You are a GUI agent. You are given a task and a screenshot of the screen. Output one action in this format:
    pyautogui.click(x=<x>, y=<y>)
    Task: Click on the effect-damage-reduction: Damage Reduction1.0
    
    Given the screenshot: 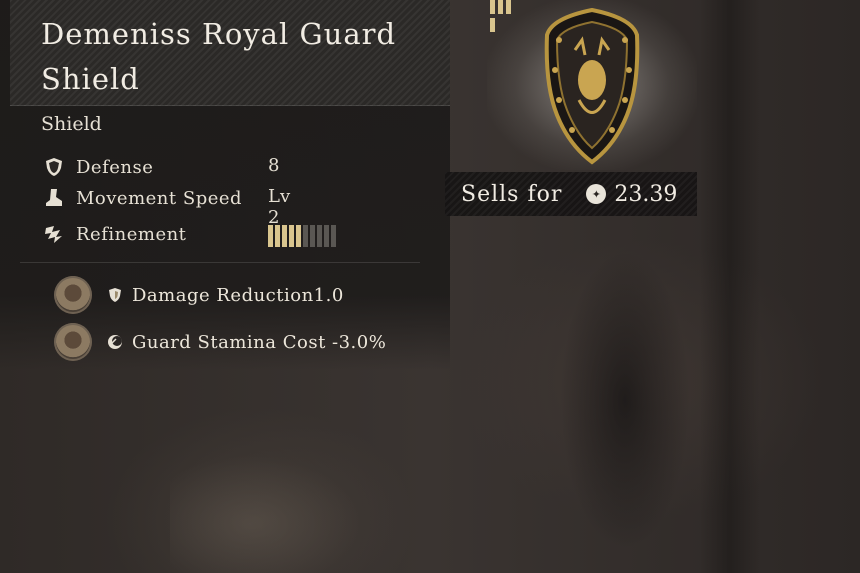 What is the action you would take?
    pyautogui.click(x=199, y=295)
    